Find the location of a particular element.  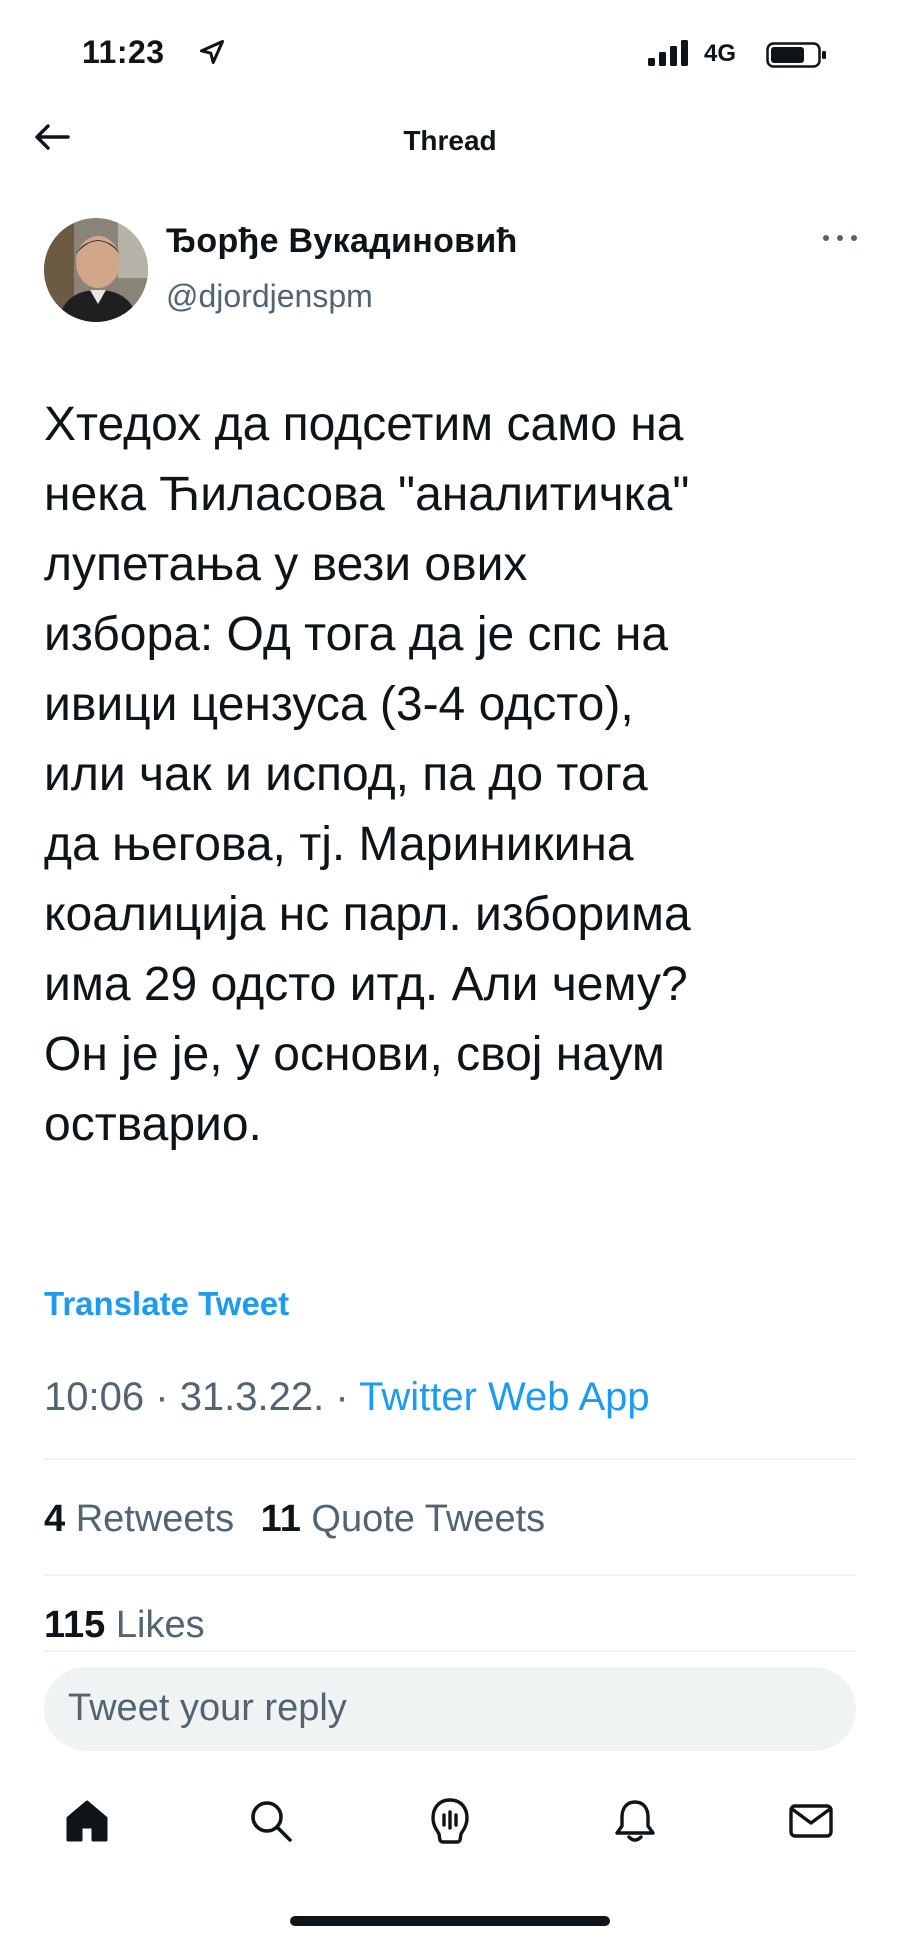

author-handle: @djordjenspm is located at coordinates (269, 296).